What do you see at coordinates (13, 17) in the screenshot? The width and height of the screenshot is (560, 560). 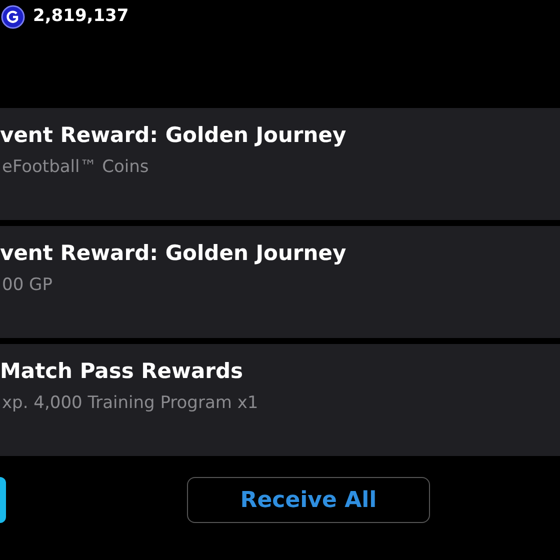 I see `coin-icon` at bounding box center [13, 17].